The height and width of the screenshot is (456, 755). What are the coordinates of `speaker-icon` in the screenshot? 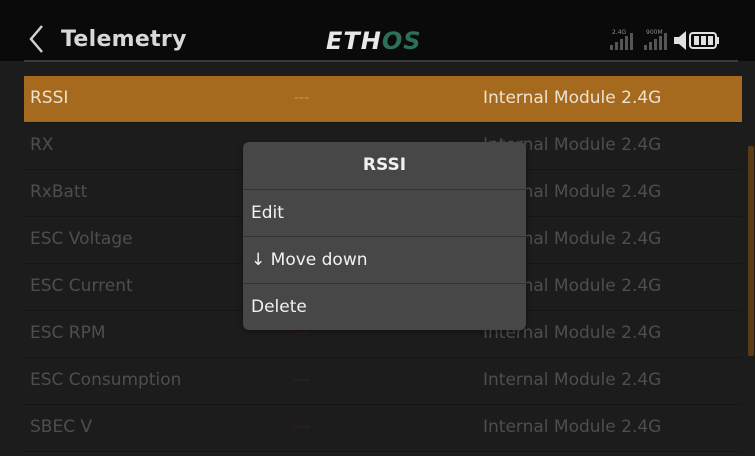 It's located at (680, 40).